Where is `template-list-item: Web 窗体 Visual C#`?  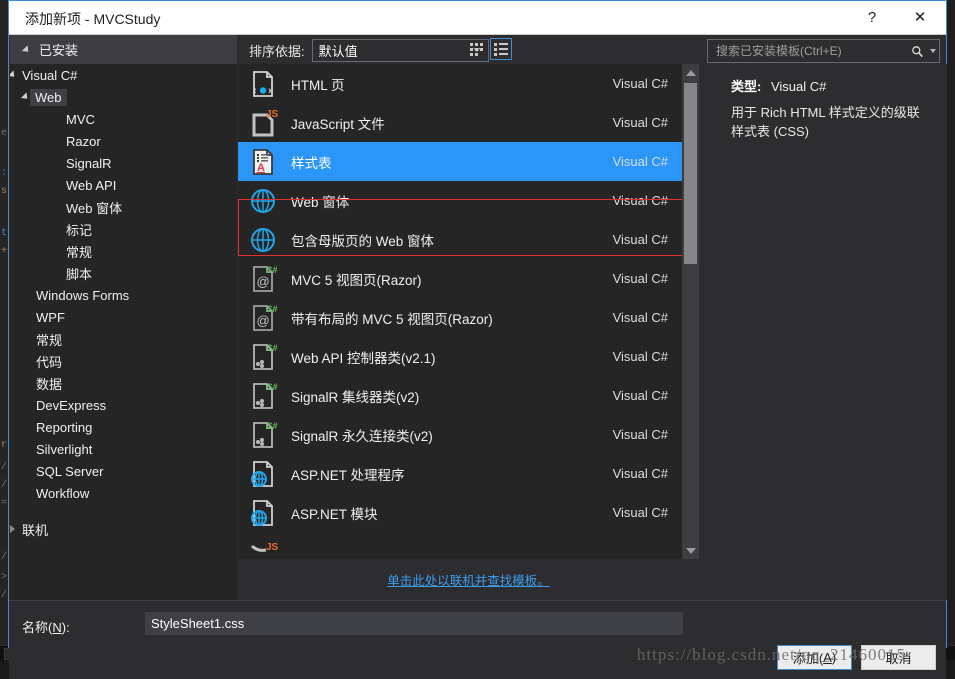
template-list-item: Web 窗体 Visual C# is located at coordinates (460, 200).